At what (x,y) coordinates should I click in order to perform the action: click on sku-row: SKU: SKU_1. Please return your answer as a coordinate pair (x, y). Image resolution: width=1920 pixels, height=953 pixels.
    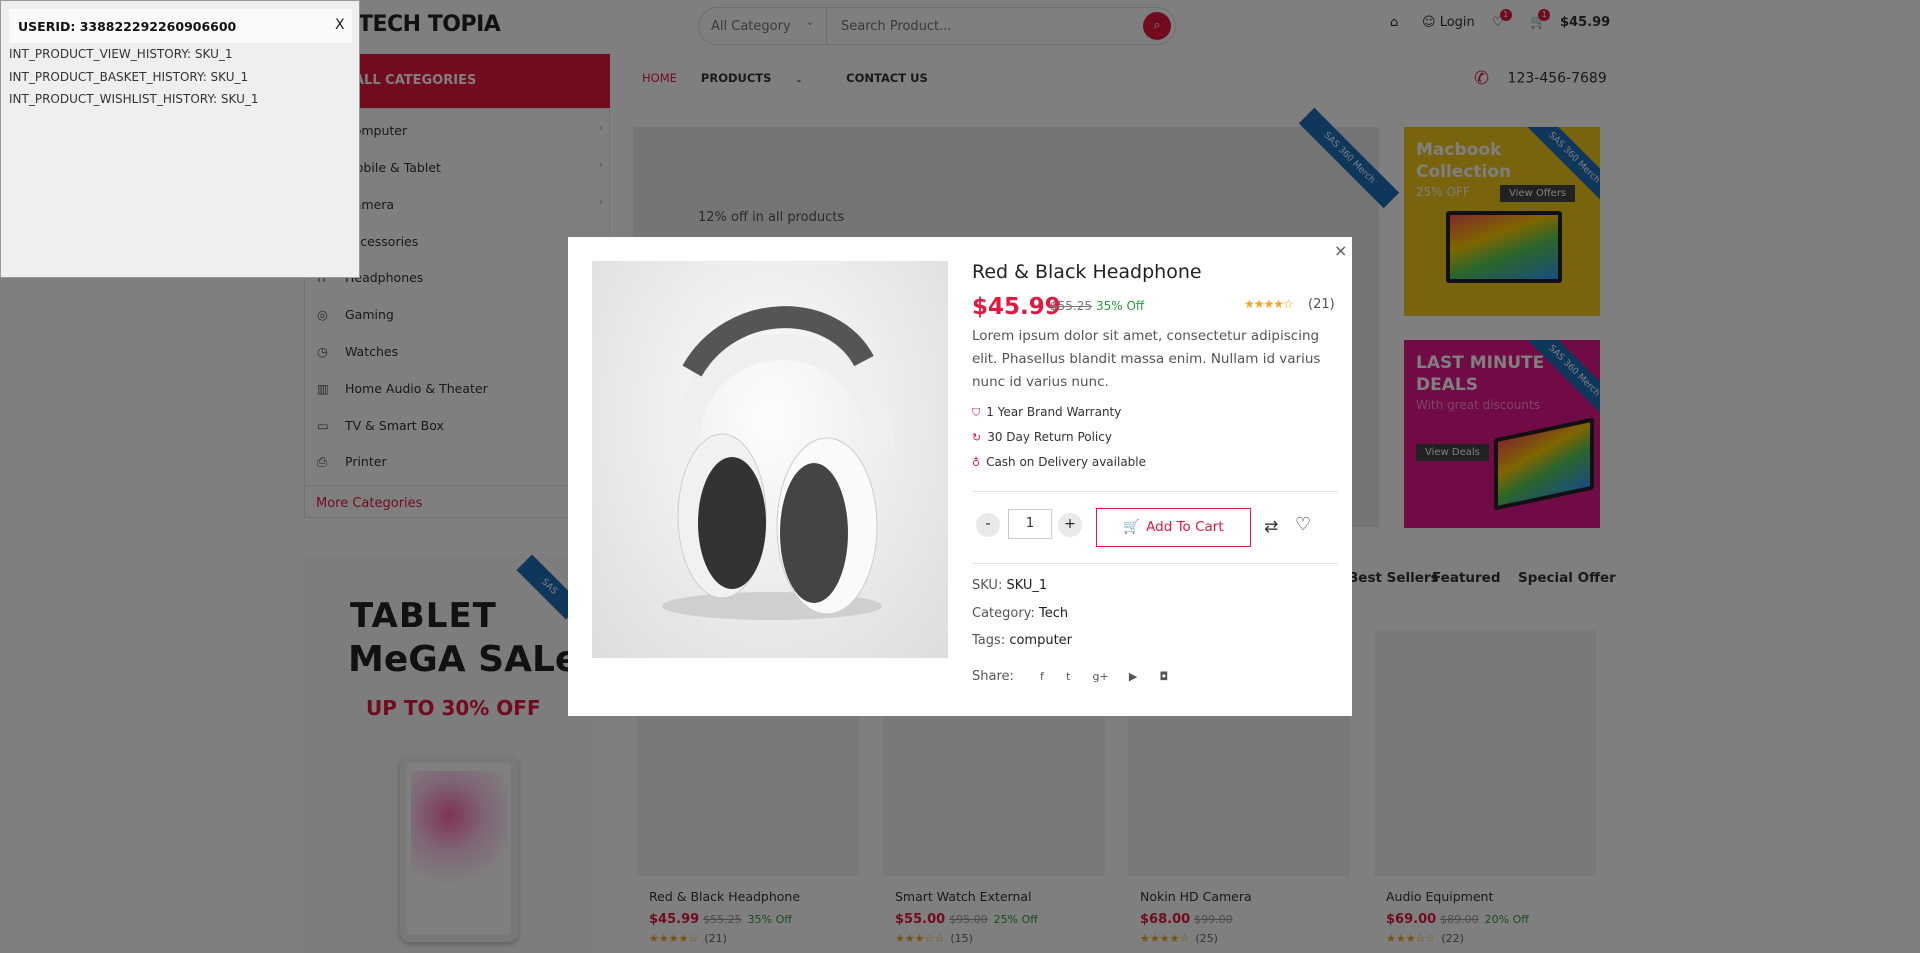
    Looking at the image, I should click on (1009, 585).